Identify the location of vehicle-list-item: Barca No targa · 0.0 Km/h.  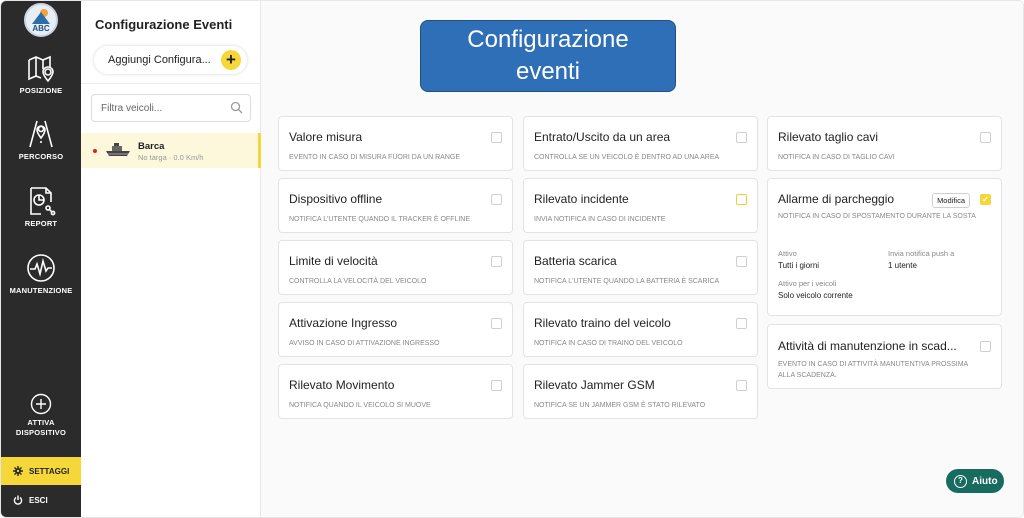
(171, 150).